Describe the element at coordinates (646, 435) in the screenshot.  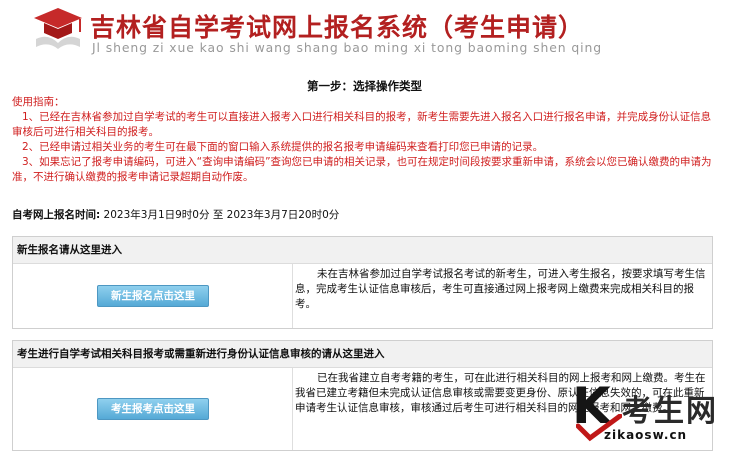
I see `watermark-url: zikaosw.cn` at that location.